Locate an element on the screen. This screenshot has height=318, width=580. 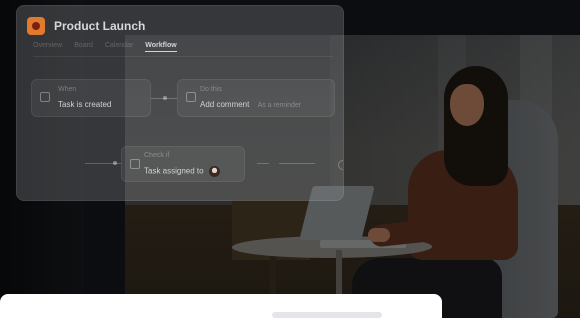
do-this-label: Do this is located at coordinates (211, 89).